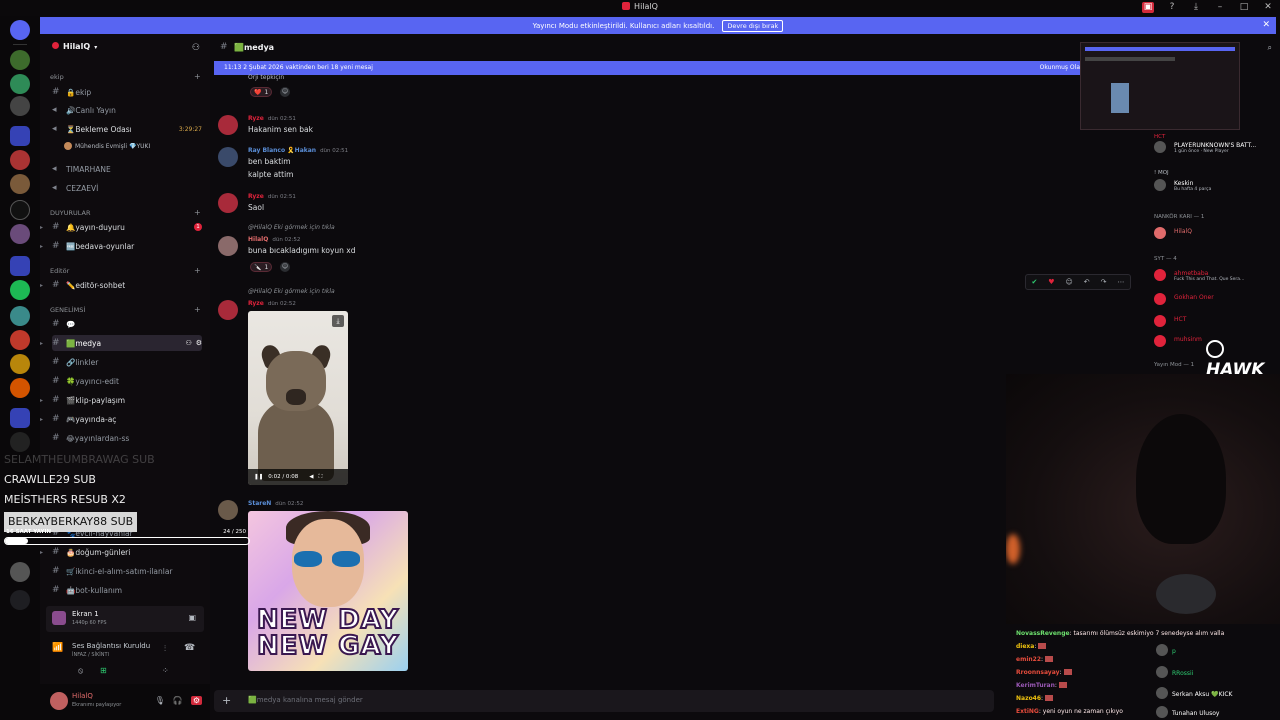 This screenshot has width=1280, height=720. What do you see at coordinates (121, 343) in the screenshot?
I see `channel-medya: ▸ # 🟩medya ⚇ ⚙` at bounding box center [121, 343].